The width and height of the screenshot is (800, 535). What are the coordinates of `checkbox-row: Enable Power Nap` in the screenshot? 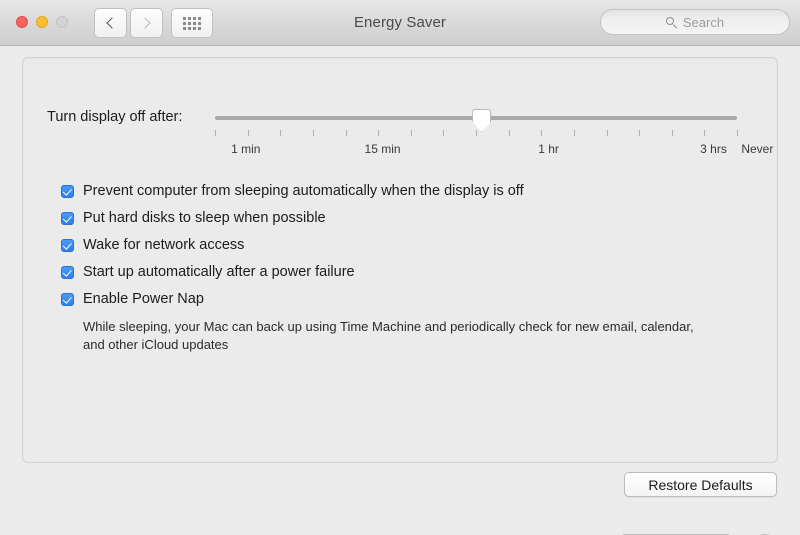 It's located at (411, 303).